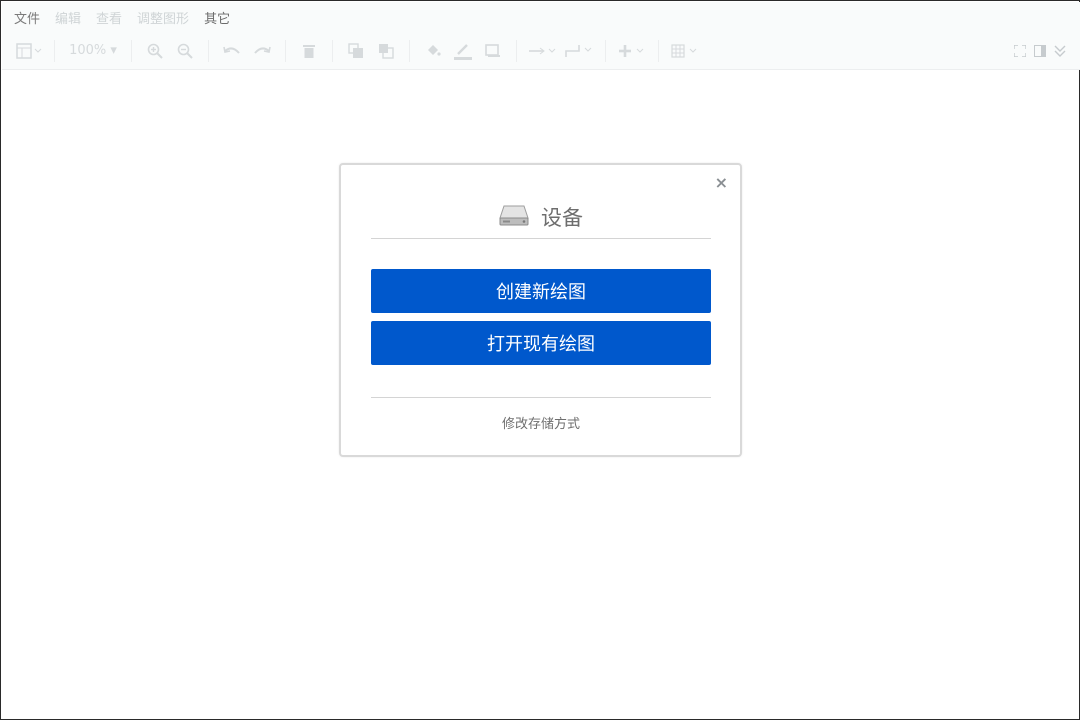 The image size is (1080, 720). I want to click on to-front-icon, so click(356, 51).